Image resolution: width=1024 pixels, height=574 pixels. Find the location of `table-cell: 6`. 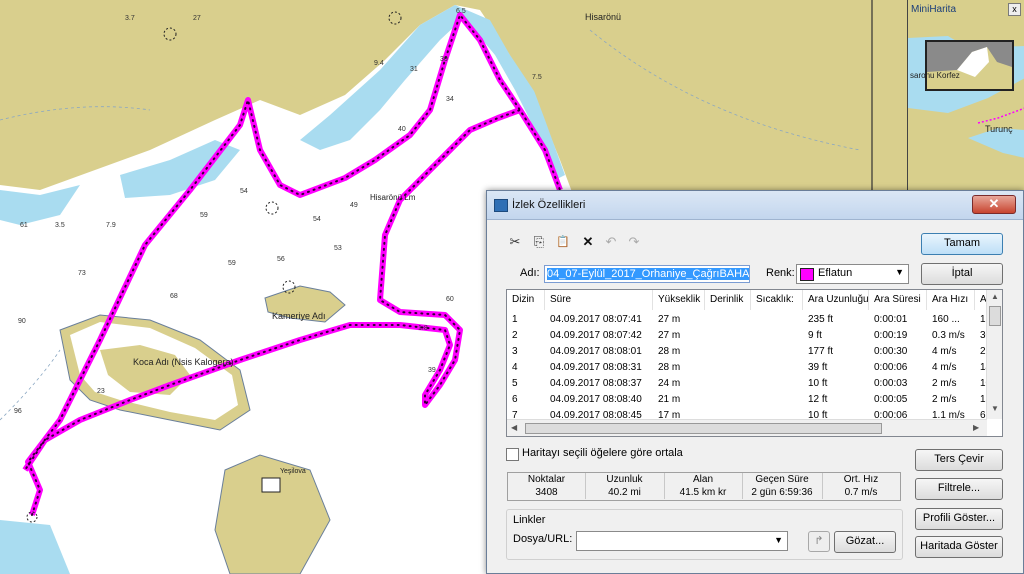

table-cell: 6 is located at coordinates (515, 399).